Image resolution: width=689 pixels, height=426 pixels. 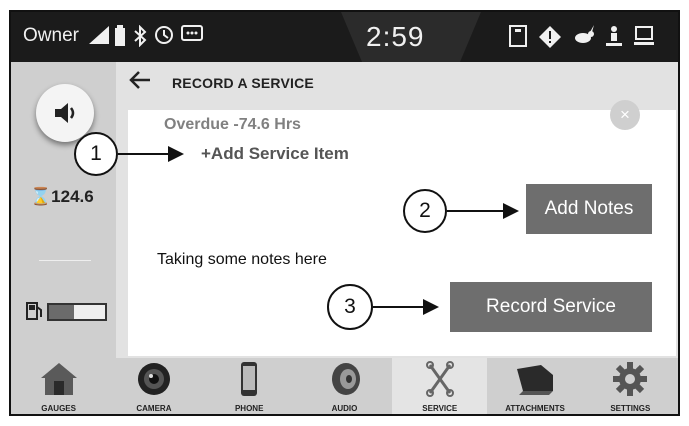 I want to click on close-icon: ×, so click(x=625, y=115).